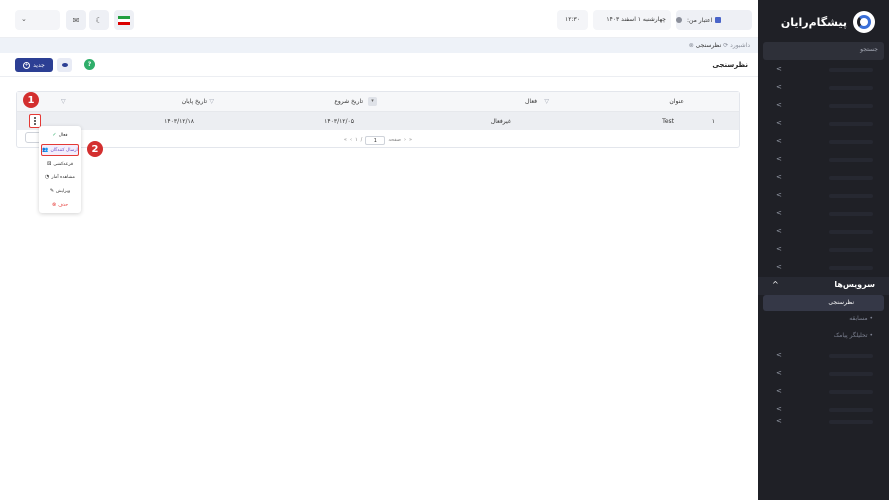 The width and height of the screenshot is (889, 500). I want to click on column-header-title: عنوان, so click(676, 101).